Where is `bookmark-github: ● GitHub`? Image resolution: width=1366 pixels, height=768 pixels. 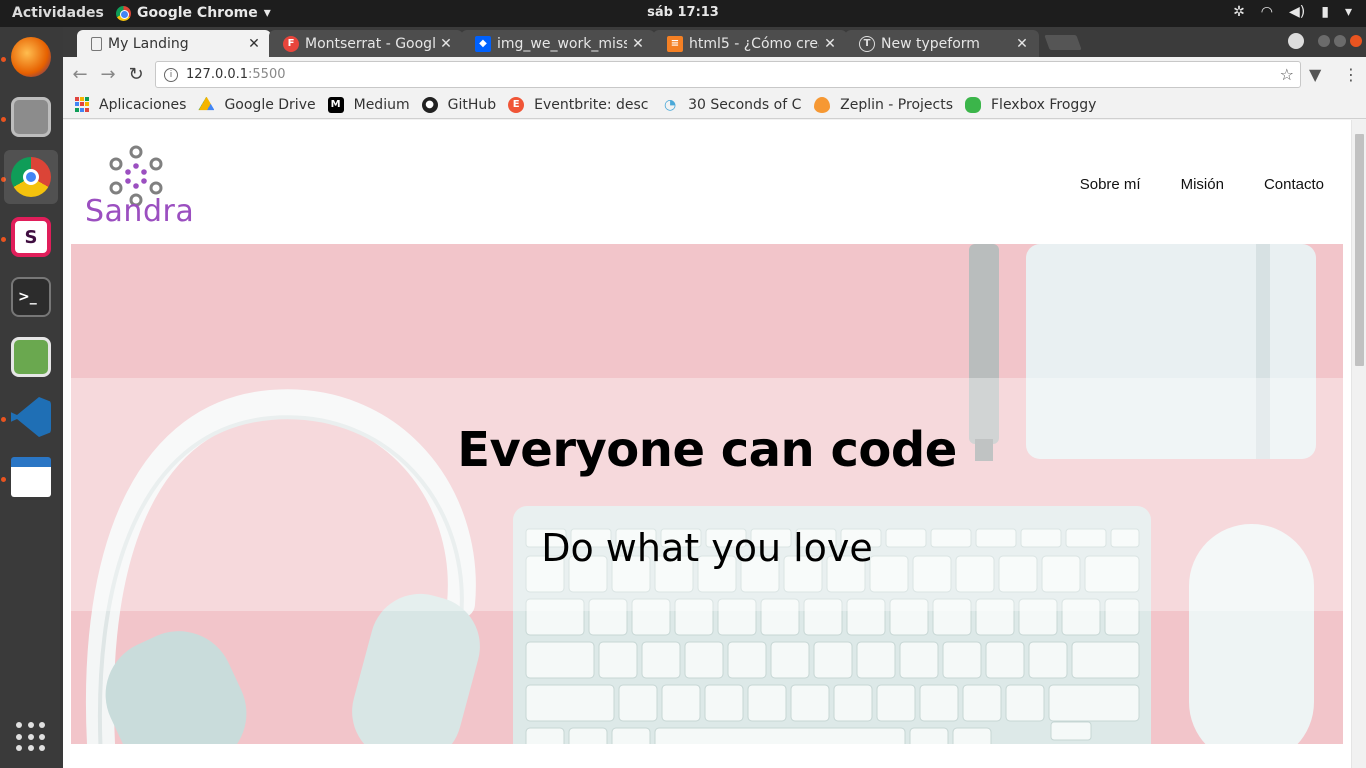 bookmark-github: ● GitHub is located at coordinates (459, 104).